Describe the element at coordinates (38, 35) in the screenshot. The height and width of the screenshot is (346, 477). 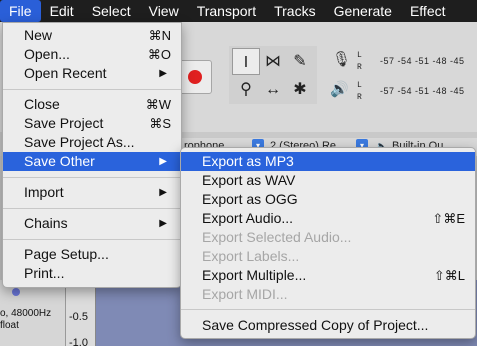
I see `menu-item-label: New` at that location.